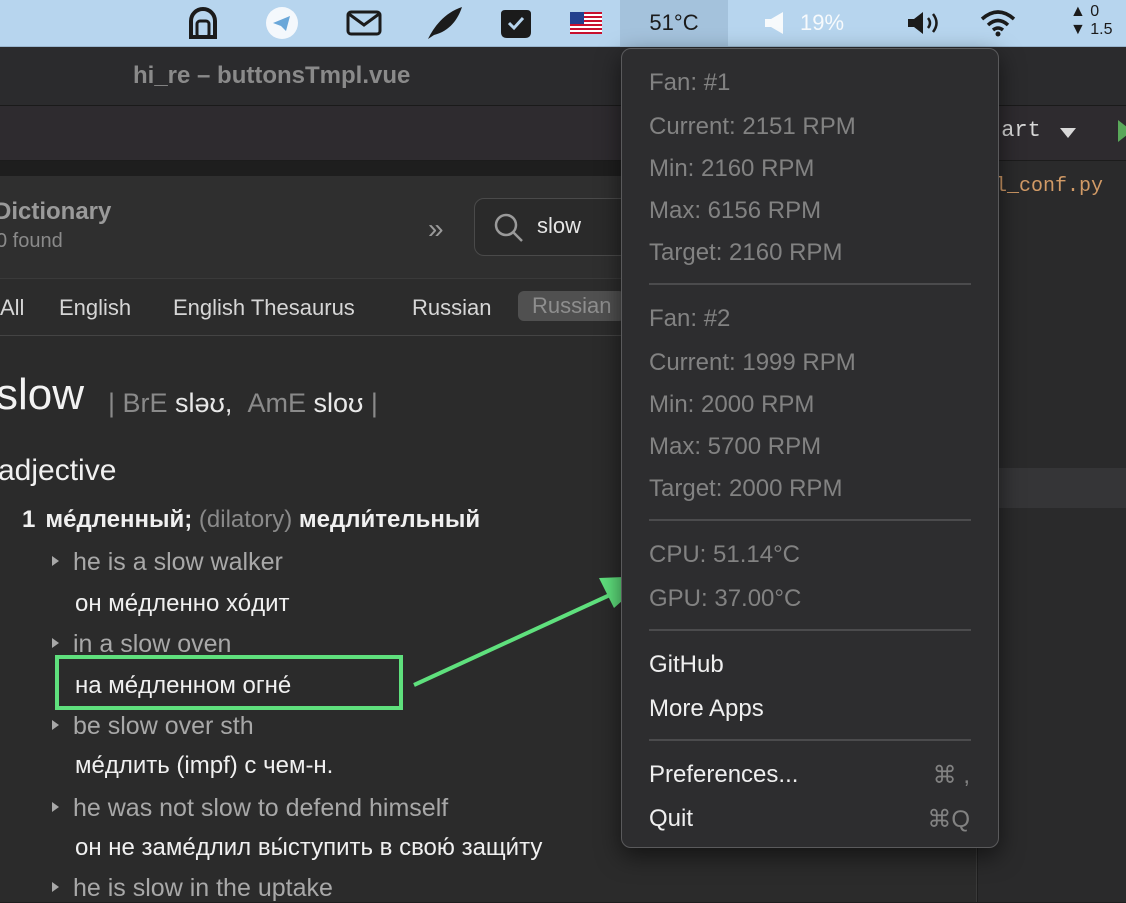  What do you see at coordinates (735, 210) in the screenshot?
I see `fan1-max: Max: 6156 RPM` at bounding box center [735, 210].